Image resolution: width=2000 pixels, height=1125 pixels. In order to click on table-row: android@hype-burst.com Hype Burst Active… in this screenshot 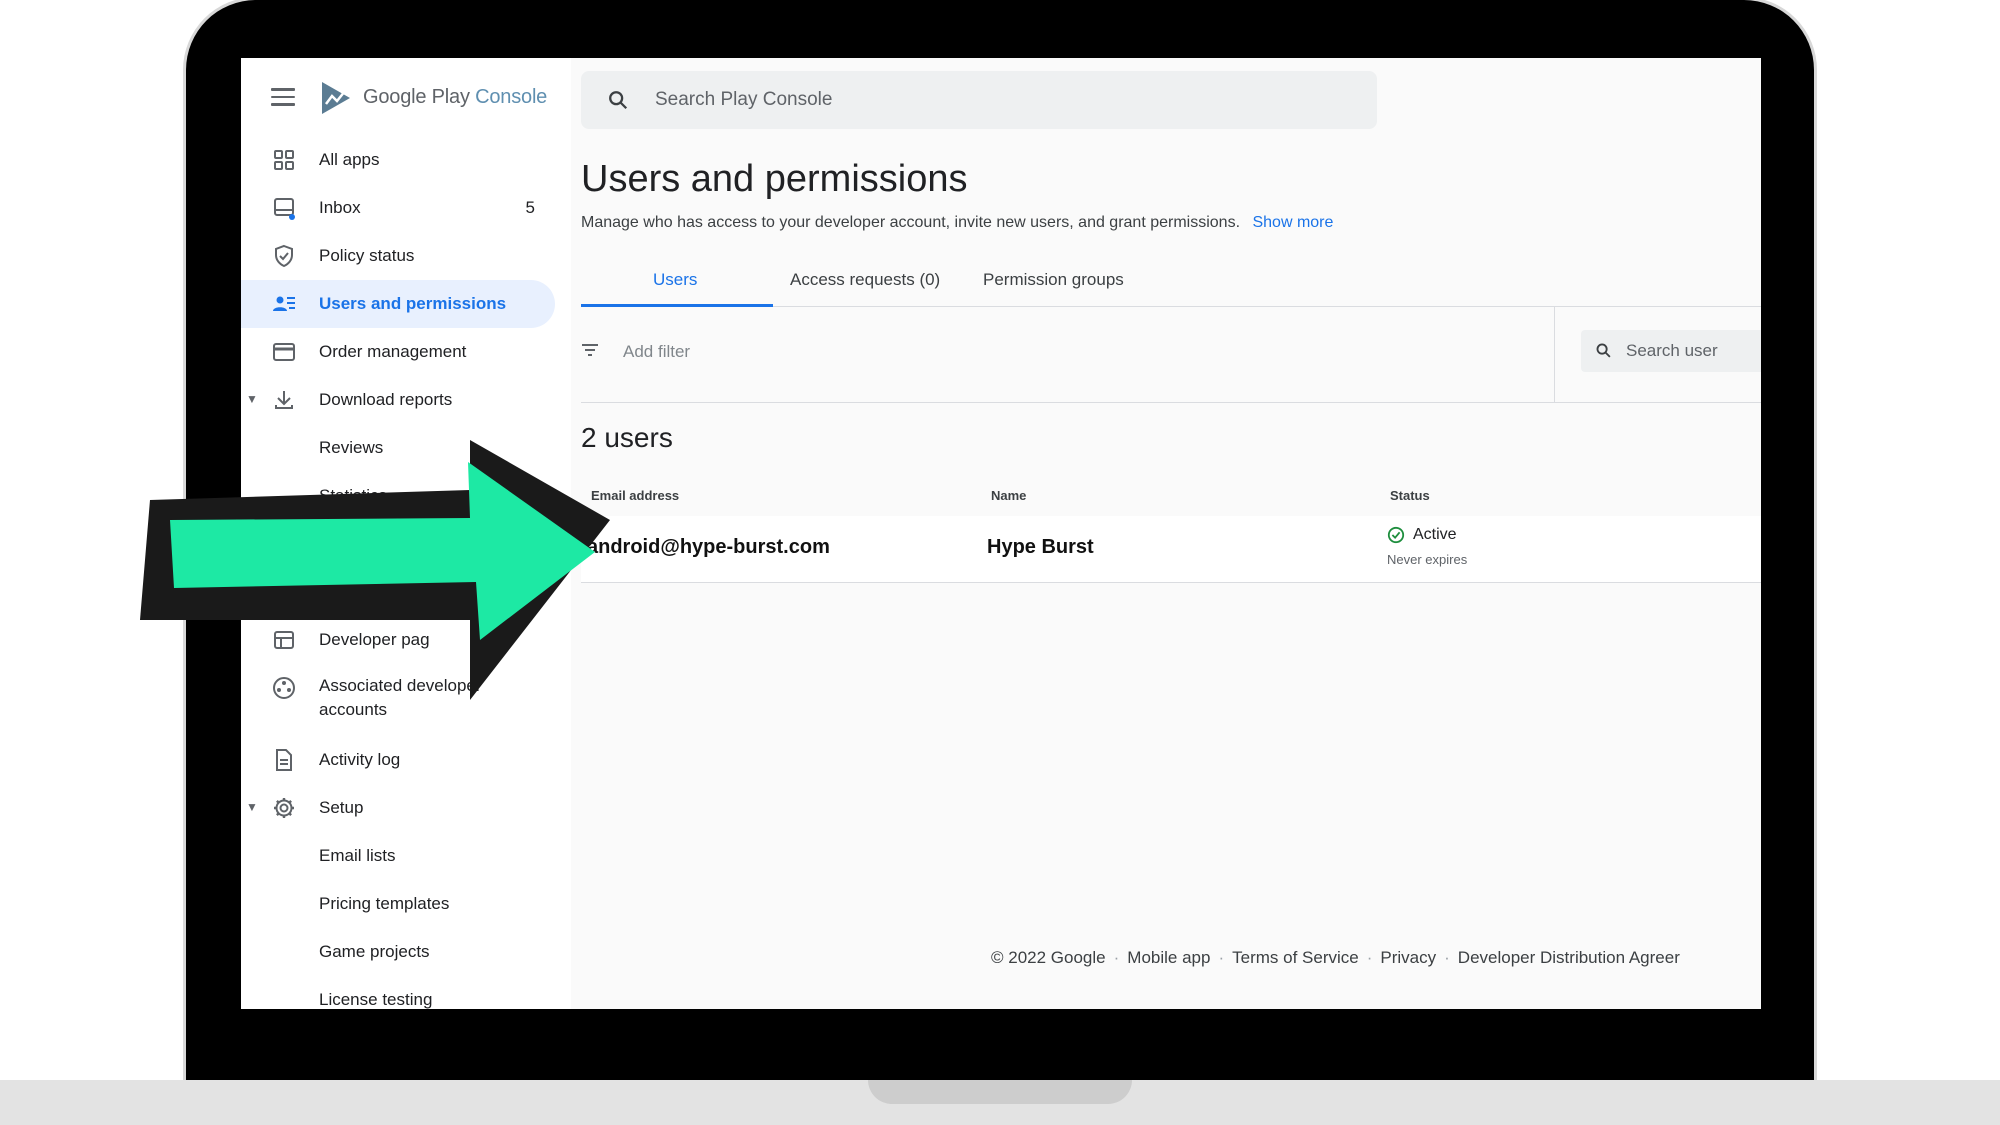, I will do `click(1171, 549)`.